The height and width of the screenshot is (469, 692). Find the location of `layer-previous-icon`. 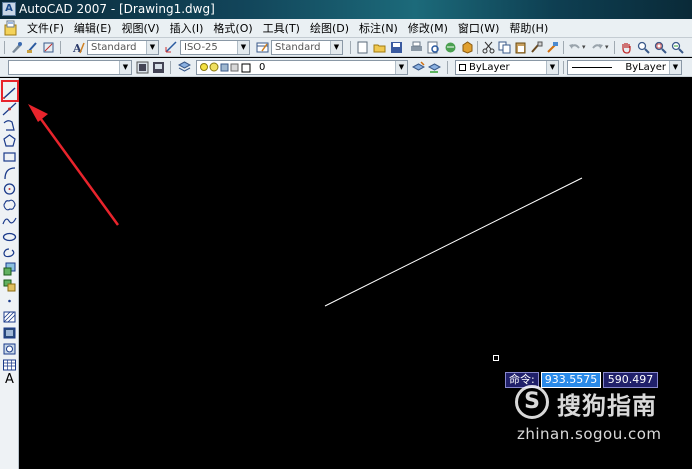

layer-previous-icon is located at coordinates (434, 67).